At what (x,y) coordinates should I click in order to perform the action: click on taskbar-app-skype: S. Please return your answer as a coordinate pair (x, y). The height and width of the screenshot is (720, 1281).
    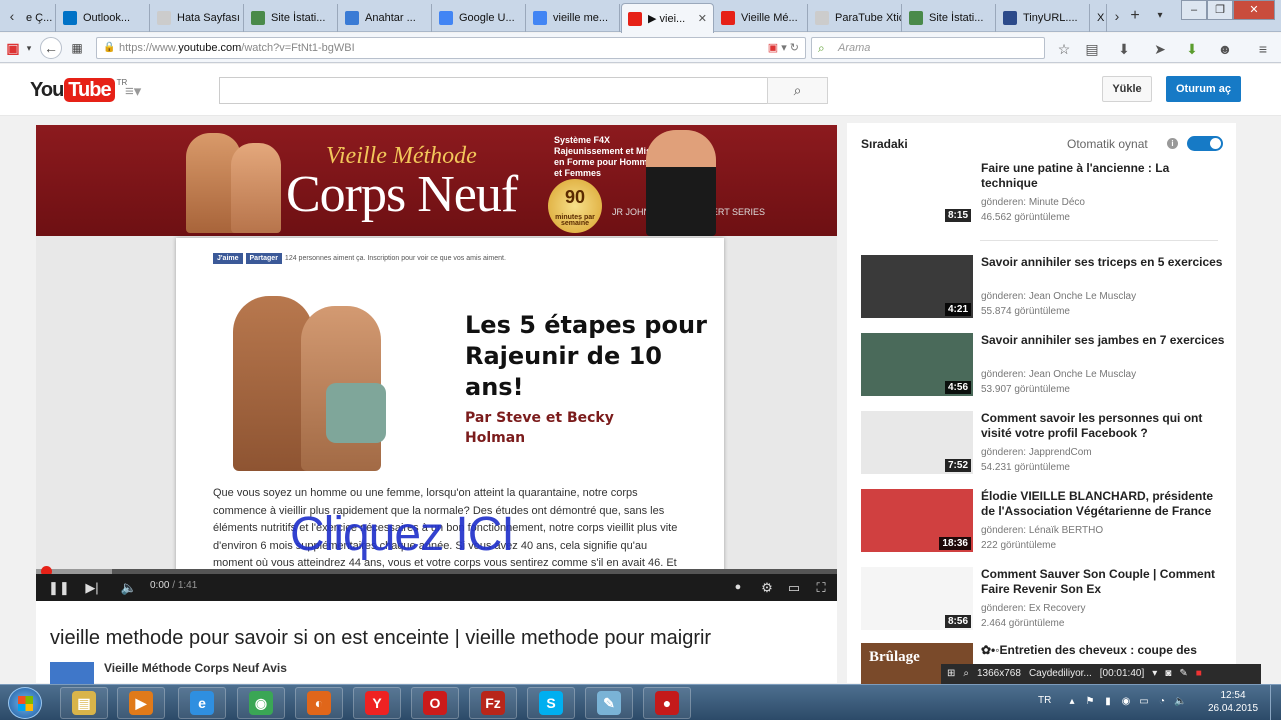
    Looking at the image, I should click on (551, 703).